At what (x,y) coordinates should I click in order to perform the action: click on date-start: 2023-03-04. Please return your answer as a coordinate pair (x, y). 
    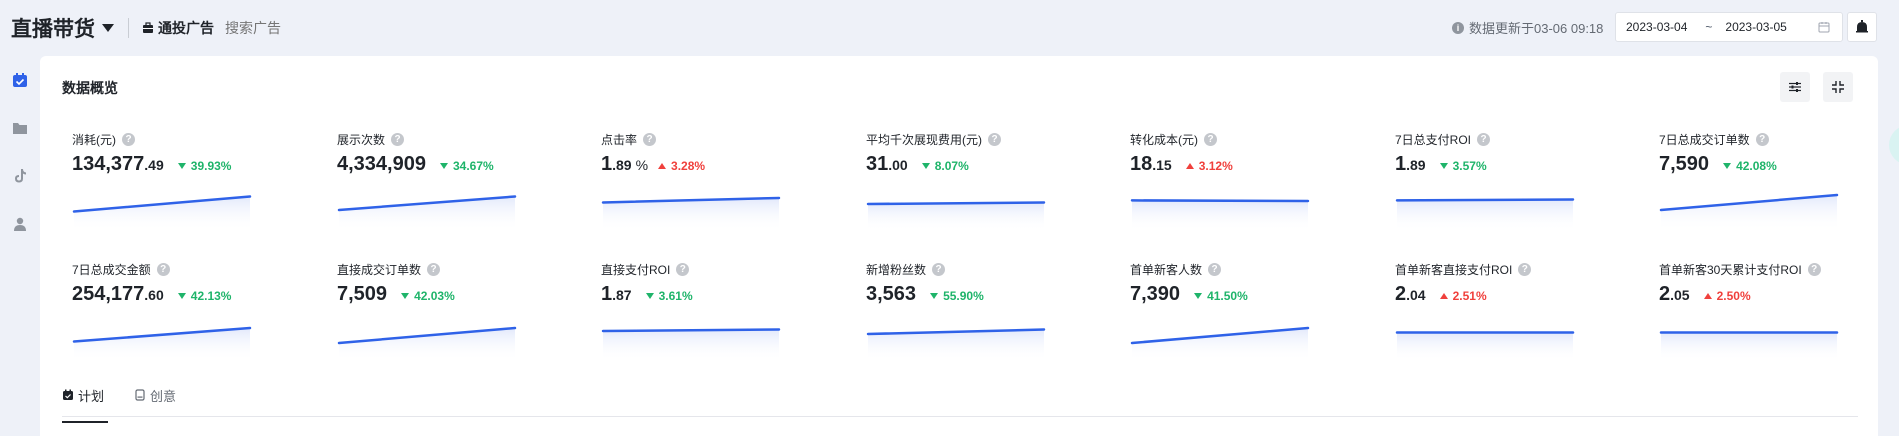
    Looking at the image, I should click on (1656, 27).